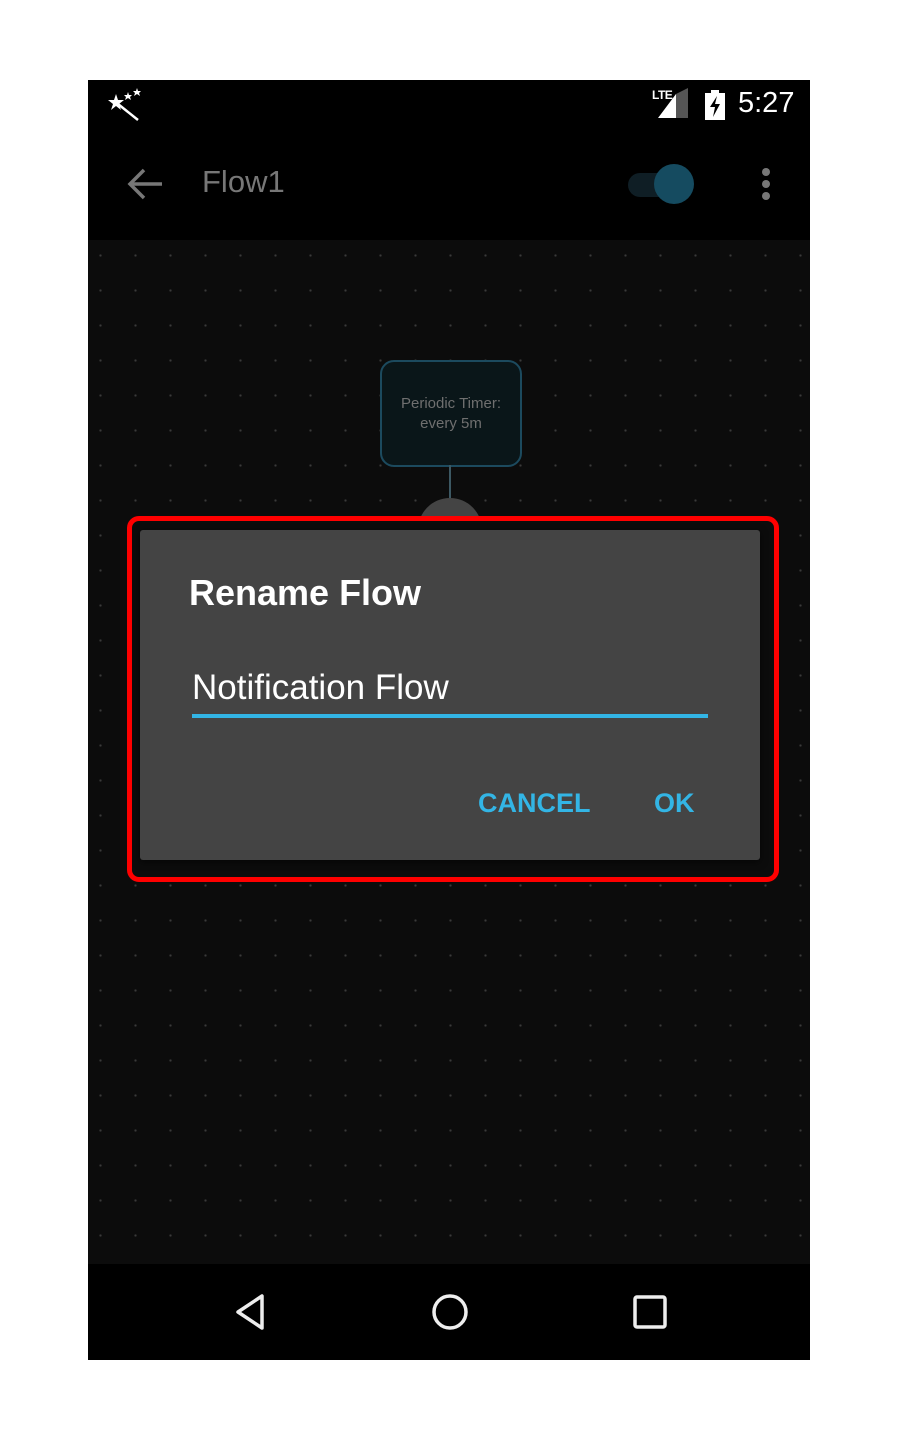  I want to click on node-label-line2: every 5m, so click(451, 423).